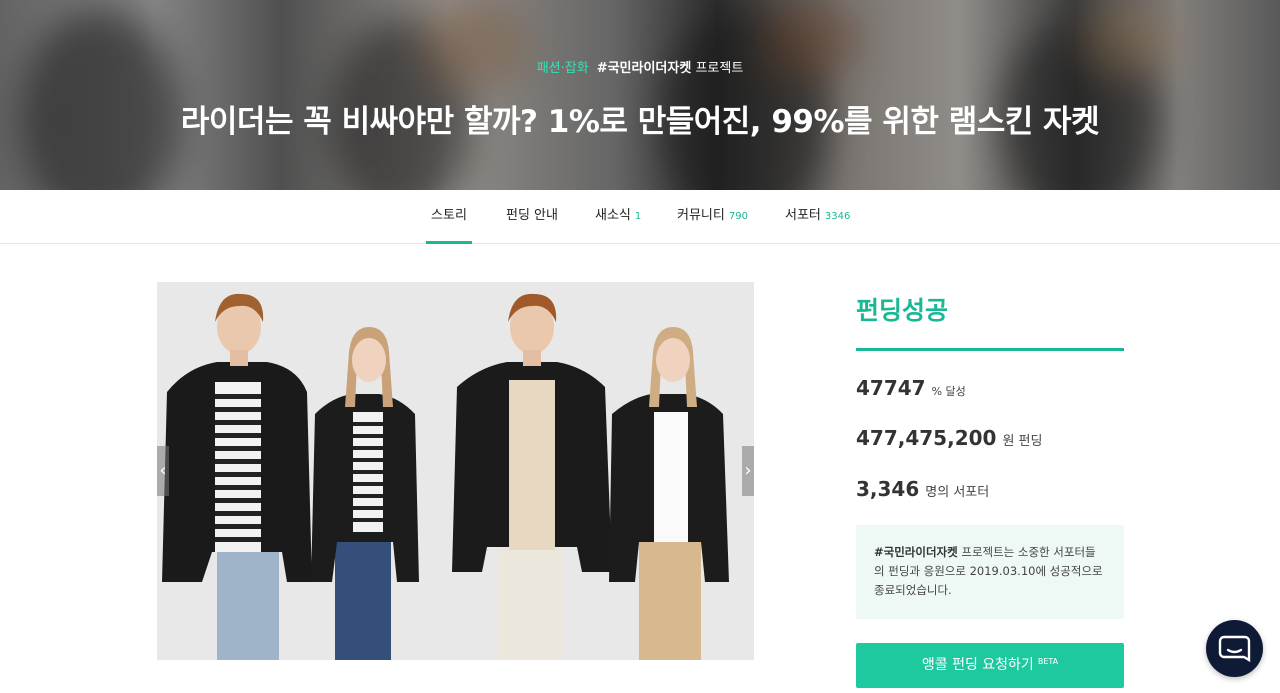 Image resolution: width=1280 pixels, height=693 pixels. Describe the element at coordinates (957, 492) in the screenshot. I see `supporter-count-unit: 명의 서포터` at that location.